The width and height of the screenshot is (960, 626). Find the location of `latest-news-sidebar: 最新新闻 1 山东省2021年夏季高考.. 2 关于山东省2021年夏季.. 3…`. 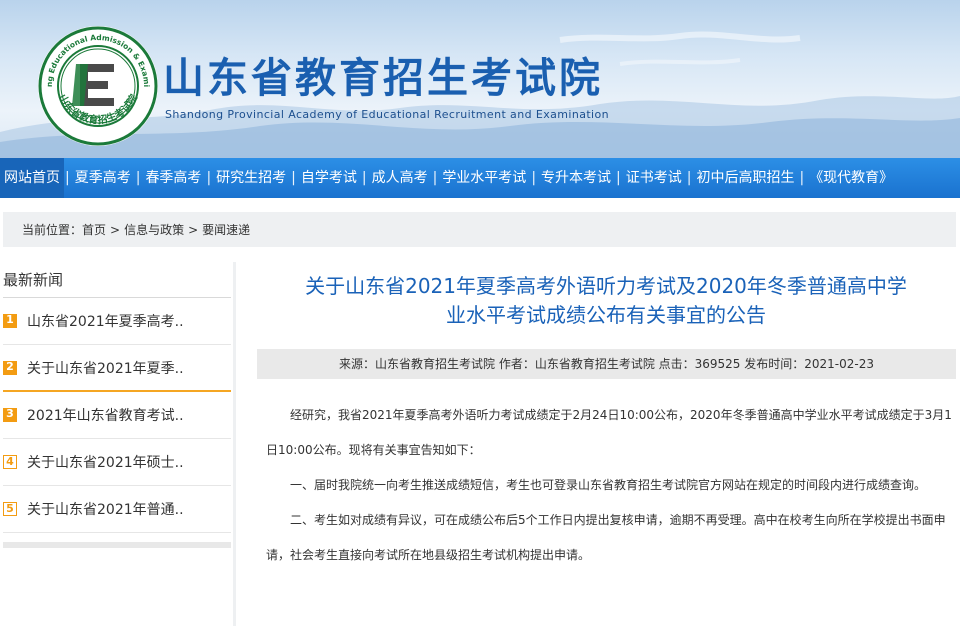

latest-news-sidebar: 最新新闻 1 山东省2021年夏季高考.. 2 关于山东省2021年夏季.. 3… is located at coordinates (117, 405).